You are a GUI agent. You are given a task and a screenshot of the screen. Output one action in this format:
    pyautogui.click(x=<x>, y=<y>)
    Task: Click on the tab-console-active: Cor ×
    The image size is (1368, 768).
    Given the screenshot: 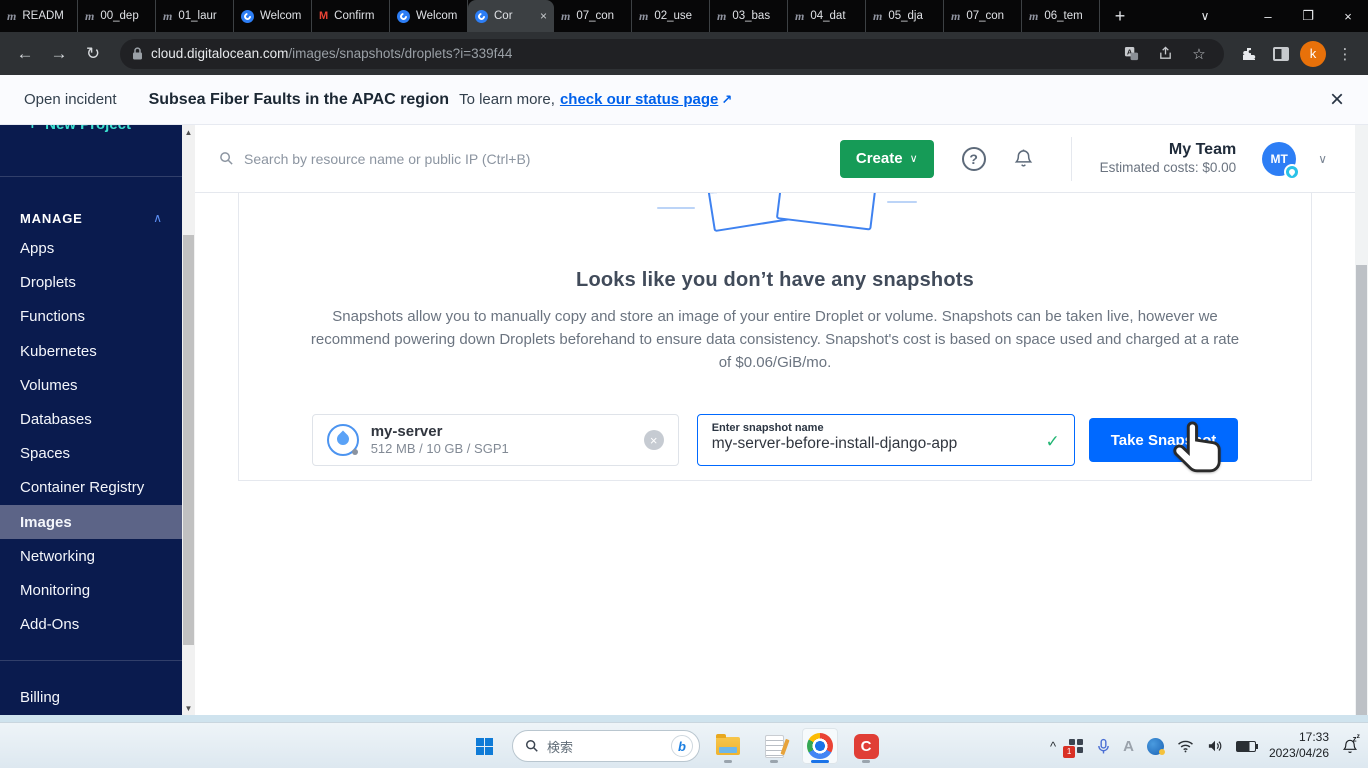 What is the action you would take?
    pyautogui.click(x=511, y=16)
    